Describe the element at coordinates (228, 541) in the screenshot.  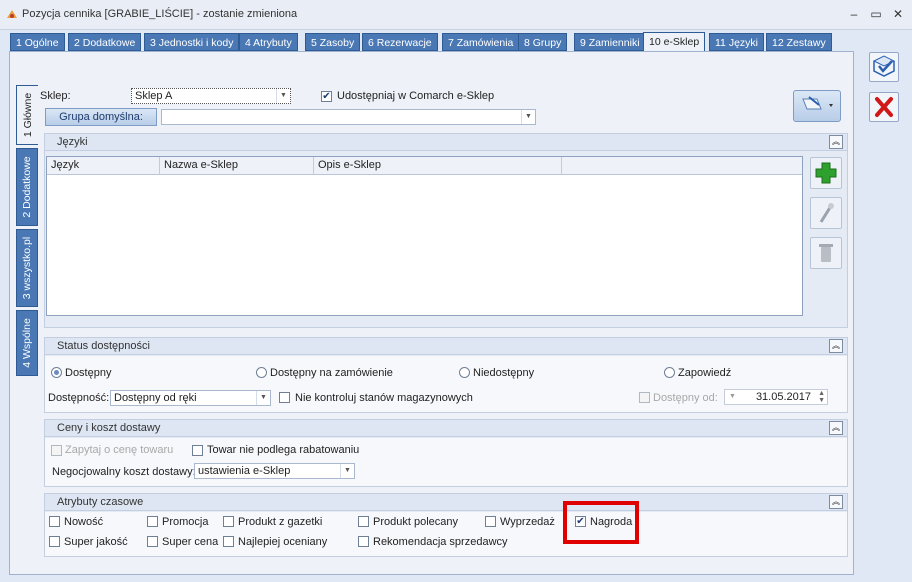
I see `attr-najlepiej-checkbox` at that location.